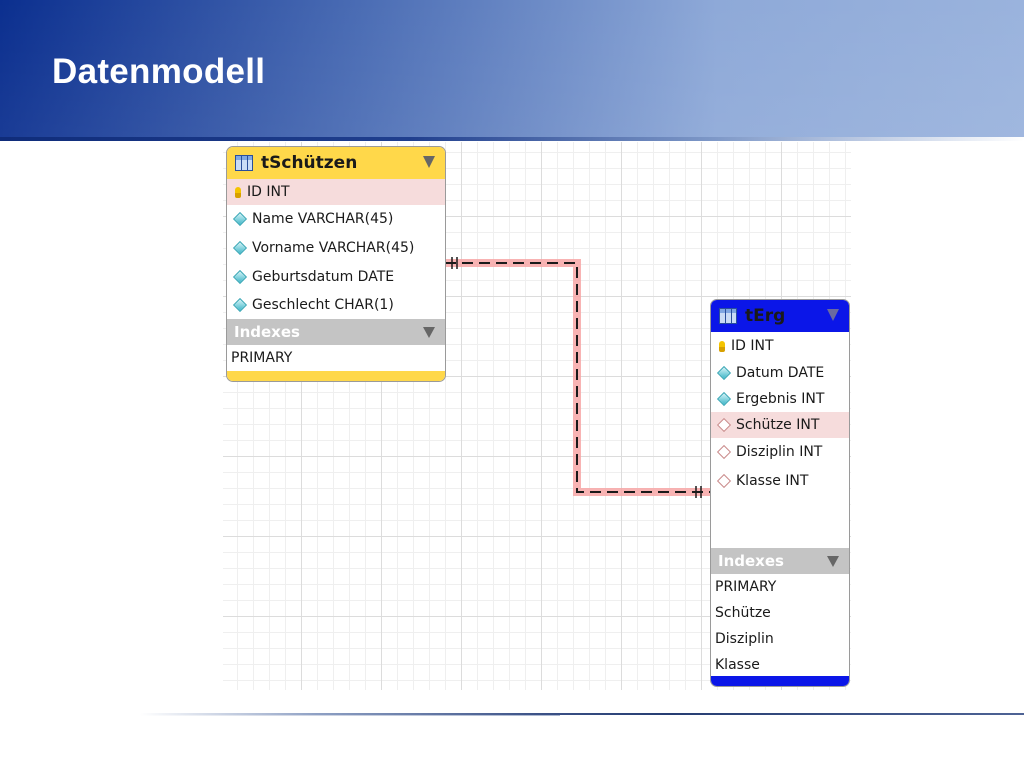 The height and width of the screenshot is (768, 1024). I want to click on column-row: Name VARCHAR(45), so click(336, 219).